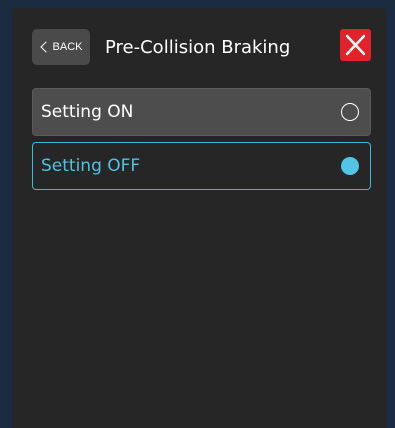 This screenshot has width=395, height=428. I want to click on setting-on-label: Setting ON, so click(87, 112).